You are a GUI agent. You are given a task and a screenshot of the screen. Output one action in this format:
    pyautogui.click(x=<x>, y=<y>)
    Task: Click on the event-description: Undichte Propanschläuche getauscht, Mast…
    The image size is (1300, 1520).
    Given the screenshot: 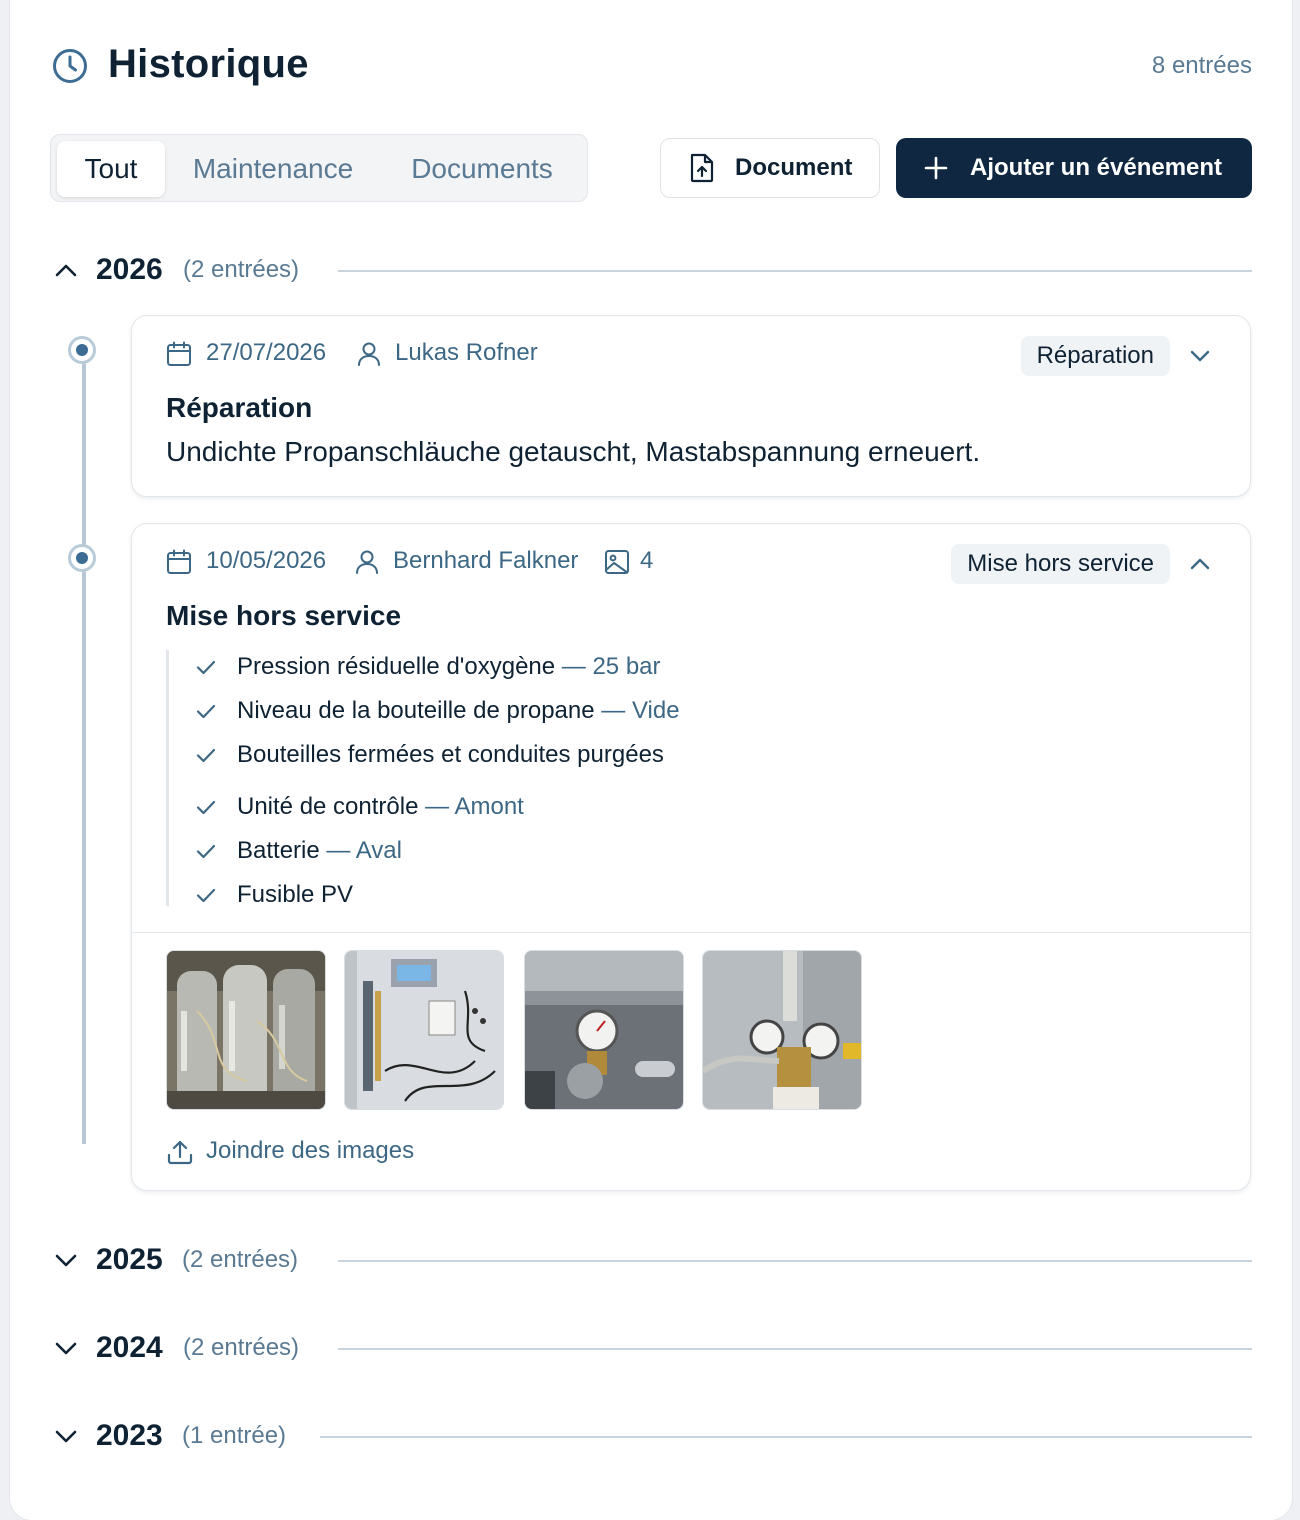 What is the action you would take?
    pyautogui.click(x=573, y=451)
    